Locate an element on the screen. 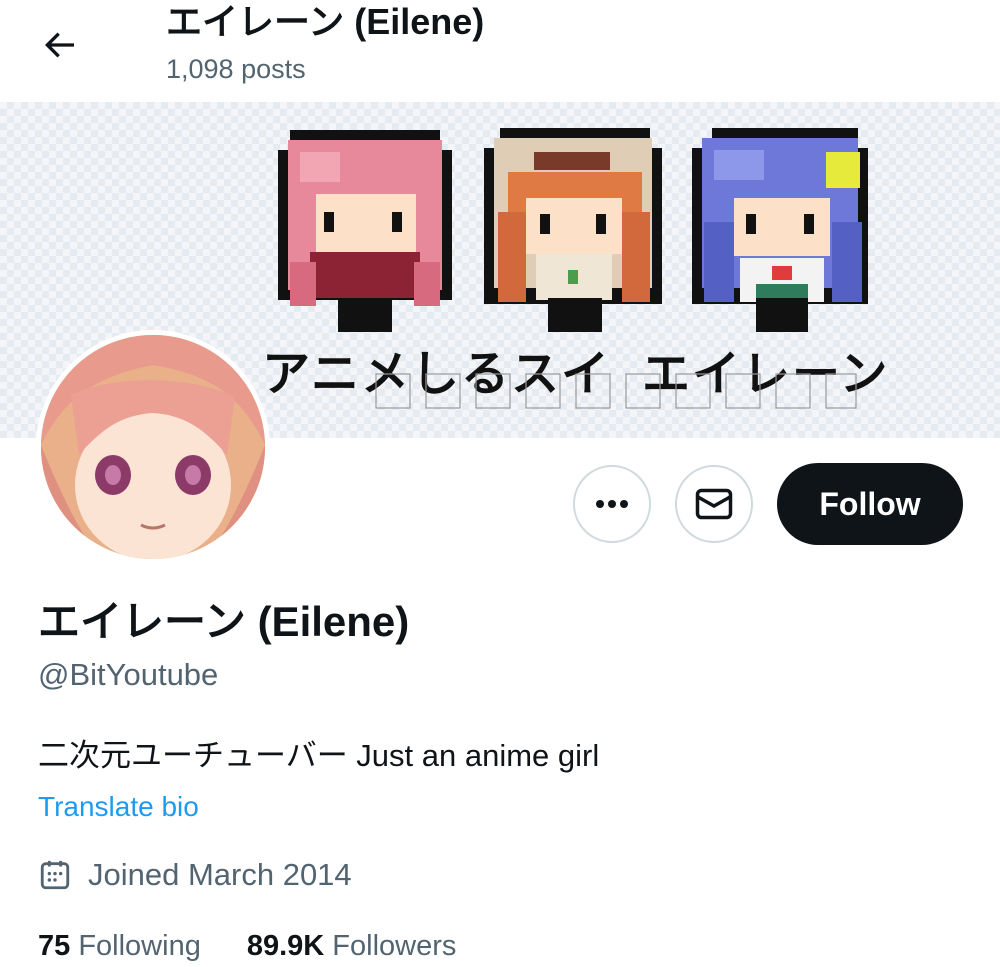 The width and height of the screenshot is (1000, 967). follow-button: Follow is located at coordinates (870, 504).